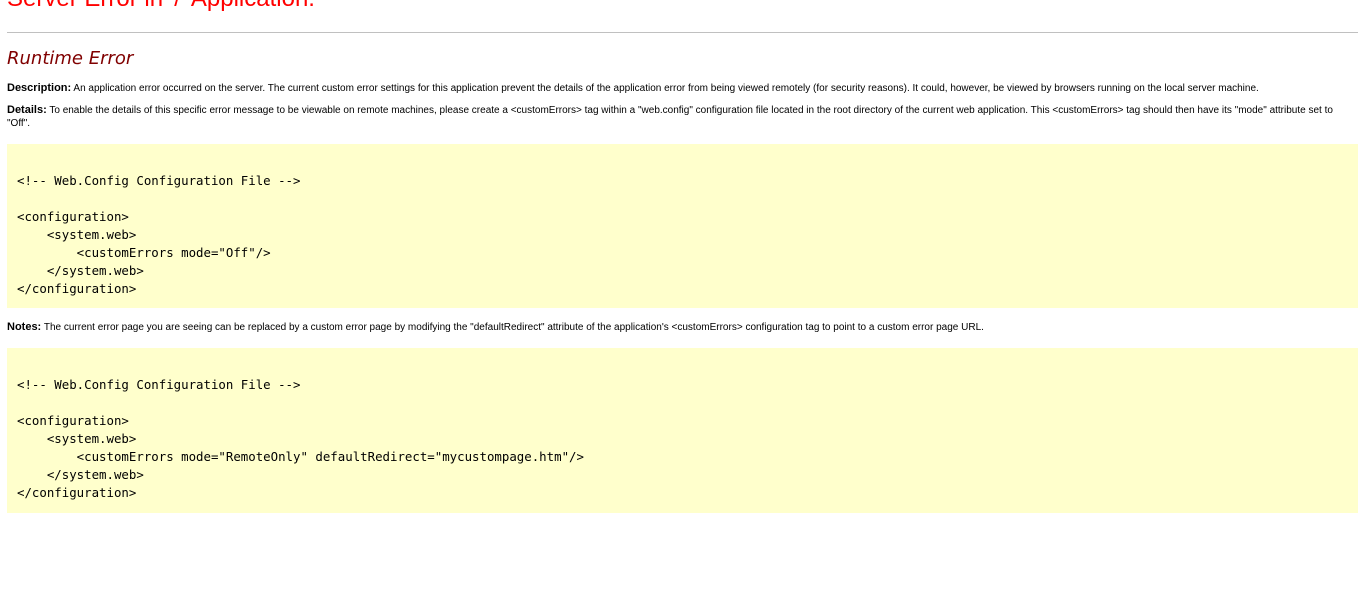  What do you see at coordinates (39, 88) in the screenshot?
I see `description-label: Description:` at bounding box center [39, 88].